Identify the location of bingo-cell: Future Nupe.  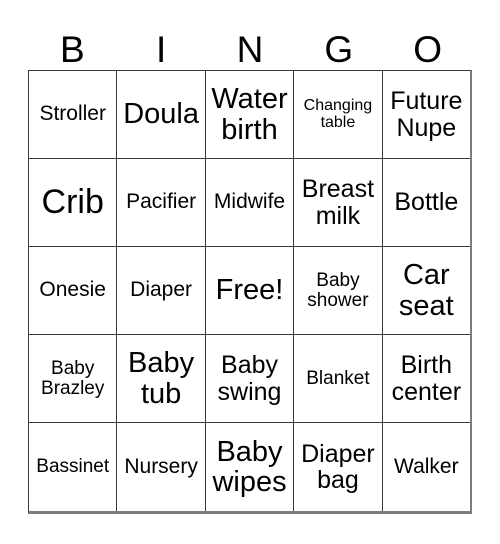
(426, 115).